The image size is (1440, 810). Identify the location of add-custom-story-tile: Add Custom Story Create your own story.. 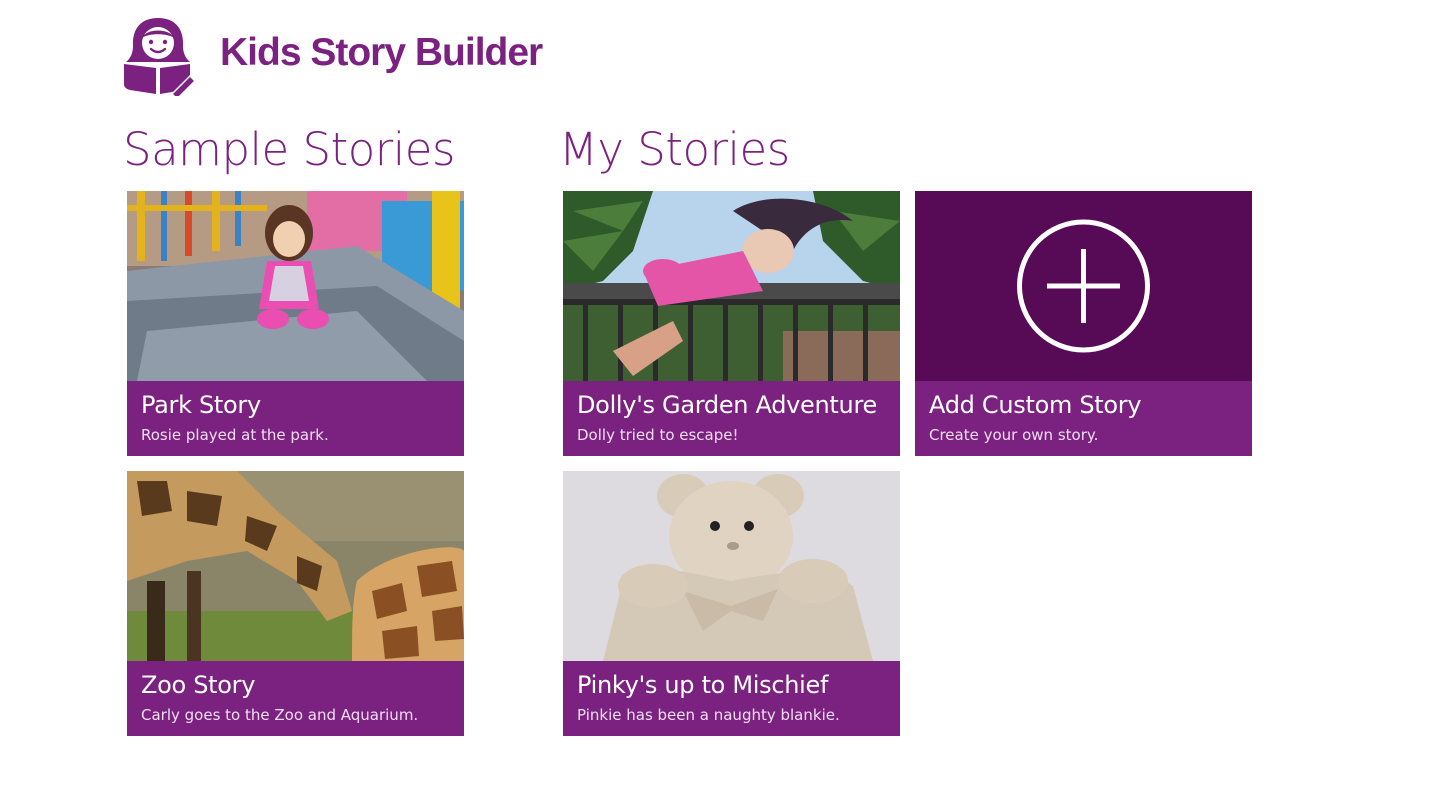
(1083, 323).